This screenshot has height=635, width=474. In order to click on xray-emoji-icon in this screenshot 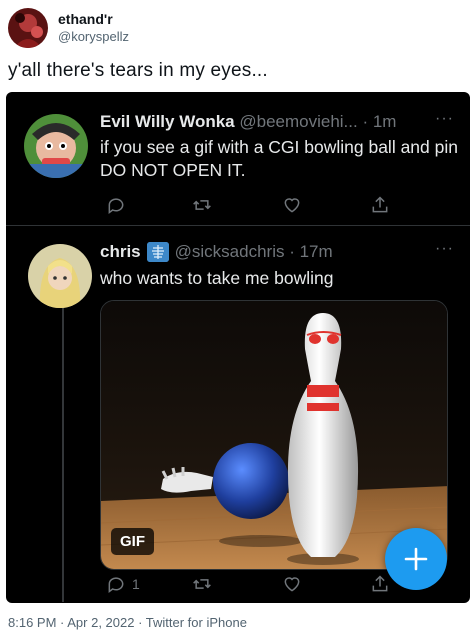, I will do `click(157, 252)`.